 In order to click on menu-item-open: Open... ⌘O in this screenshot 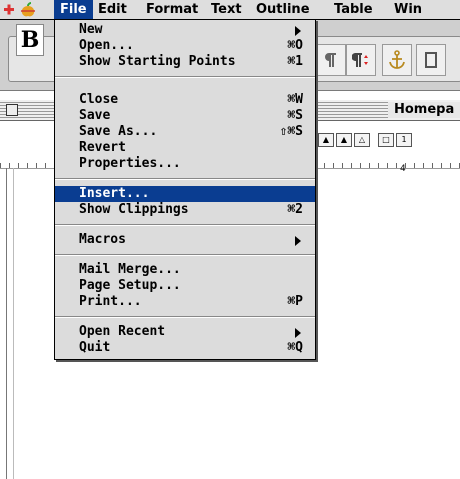, I will do `click(185, 46)`.